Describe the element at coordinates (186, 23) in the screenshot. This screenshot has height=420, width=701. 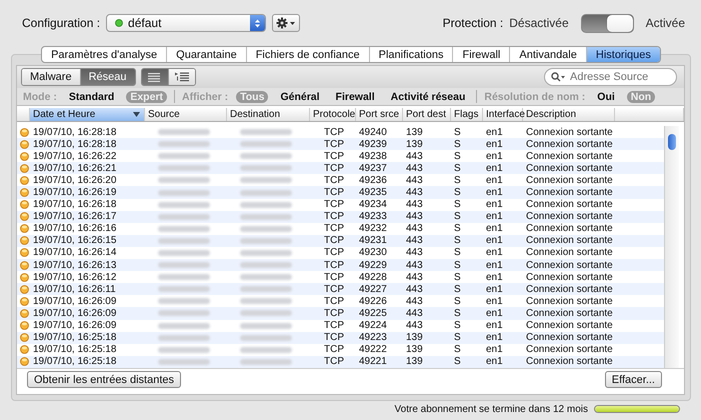
I see `config-dropdown: défaut` at that location.